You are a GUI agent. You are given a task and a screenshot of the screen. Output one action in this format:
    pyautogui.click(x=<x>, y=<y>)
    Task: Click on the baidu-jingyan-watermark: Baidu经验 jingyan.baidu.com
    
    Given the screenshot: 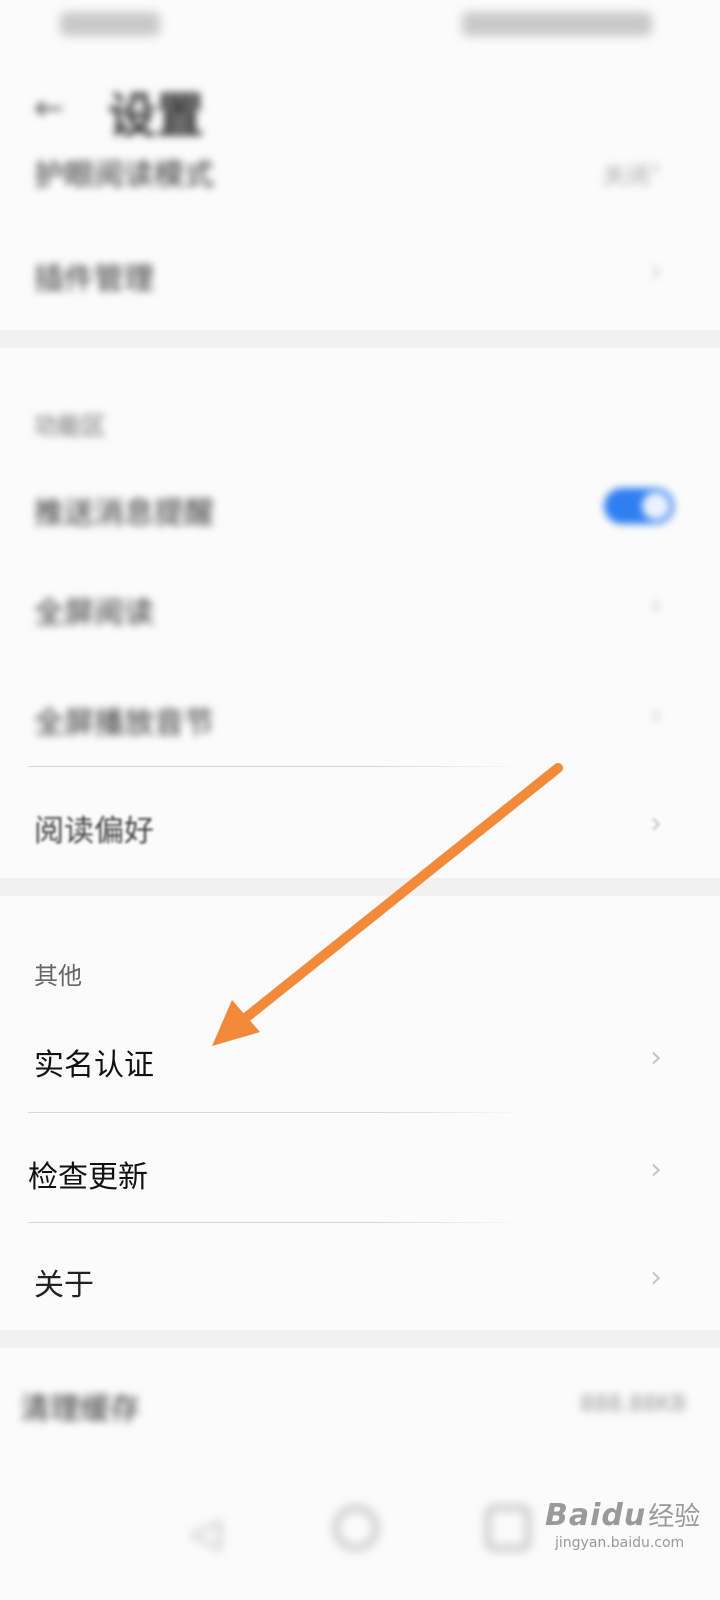 What is the action you would take?
    pyautogui.click(x=622, y=1523)
    